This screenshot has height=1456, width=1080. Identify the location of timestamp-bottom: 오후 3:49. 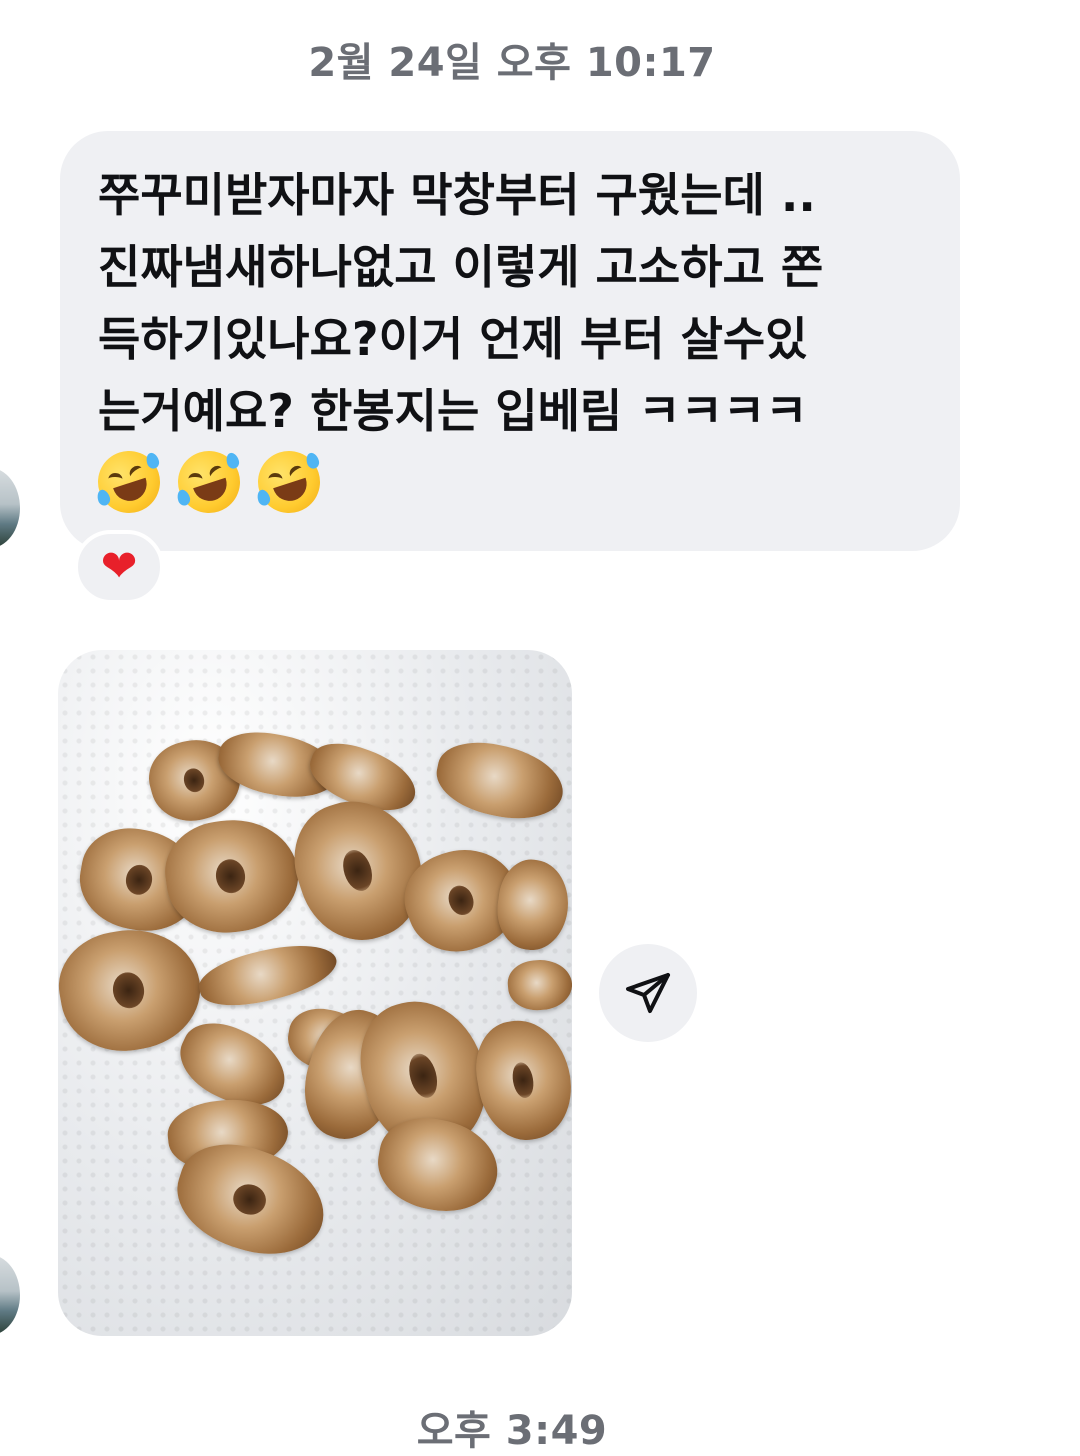
(512, 1431).